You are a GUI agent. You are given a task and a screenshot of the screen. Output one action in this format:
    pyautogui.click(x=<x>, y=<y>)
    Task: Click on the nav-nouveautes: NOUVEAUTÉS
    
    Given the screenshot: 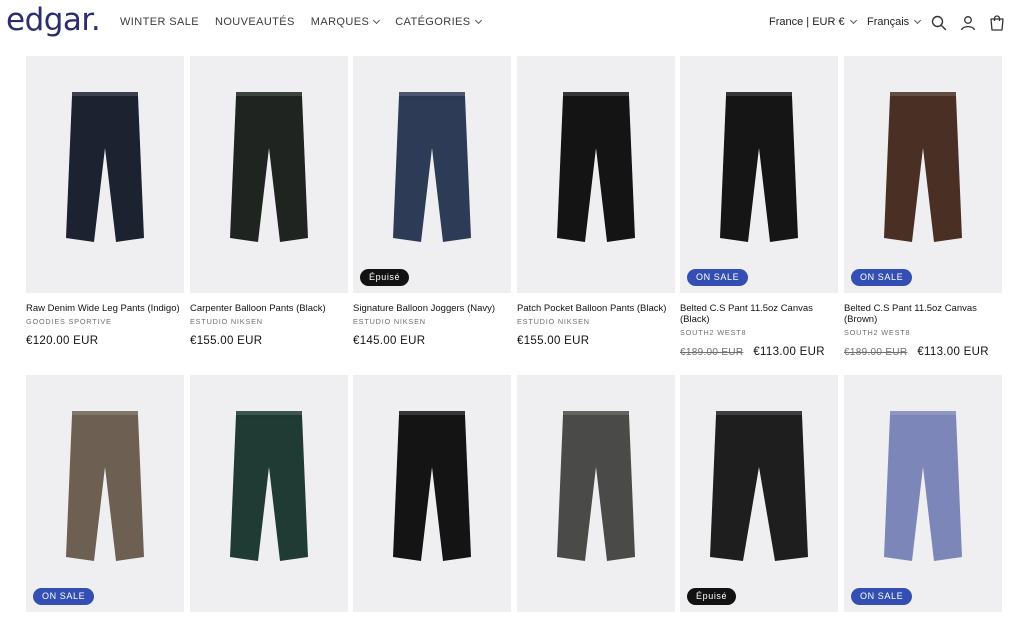 What is the action you would take?
    pyautogui.click(x=255, y=22)
    